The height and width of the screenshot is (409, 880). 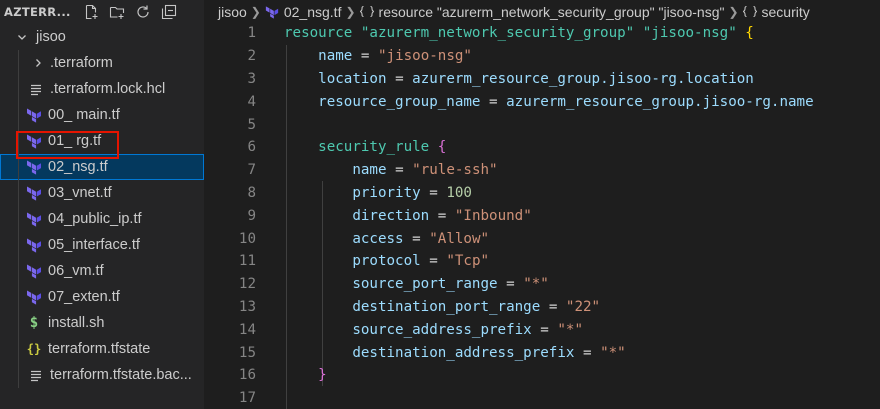 I want to click on breadcrumb-folder: jisoo, so click(x=232, y=12).